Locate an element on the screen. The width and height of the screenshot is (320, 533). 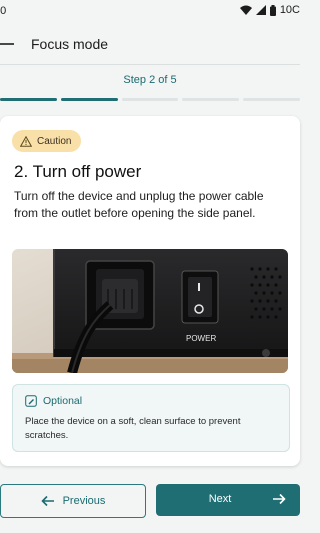
status-icons: 10C is located at coordinates (269, 10).